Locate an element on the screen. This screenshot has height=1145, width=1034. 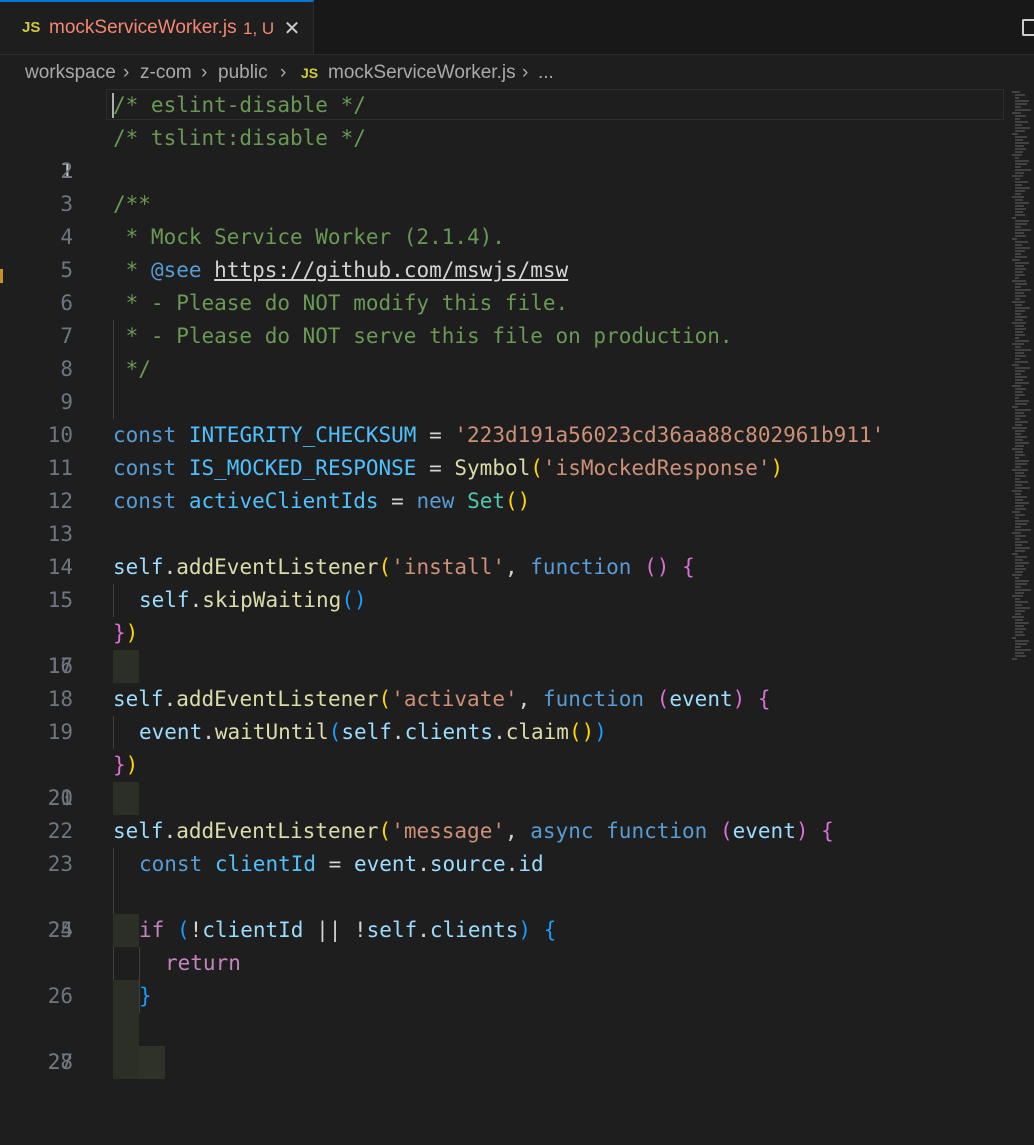
split-editor-icon is located at coordinates (1028, 27).